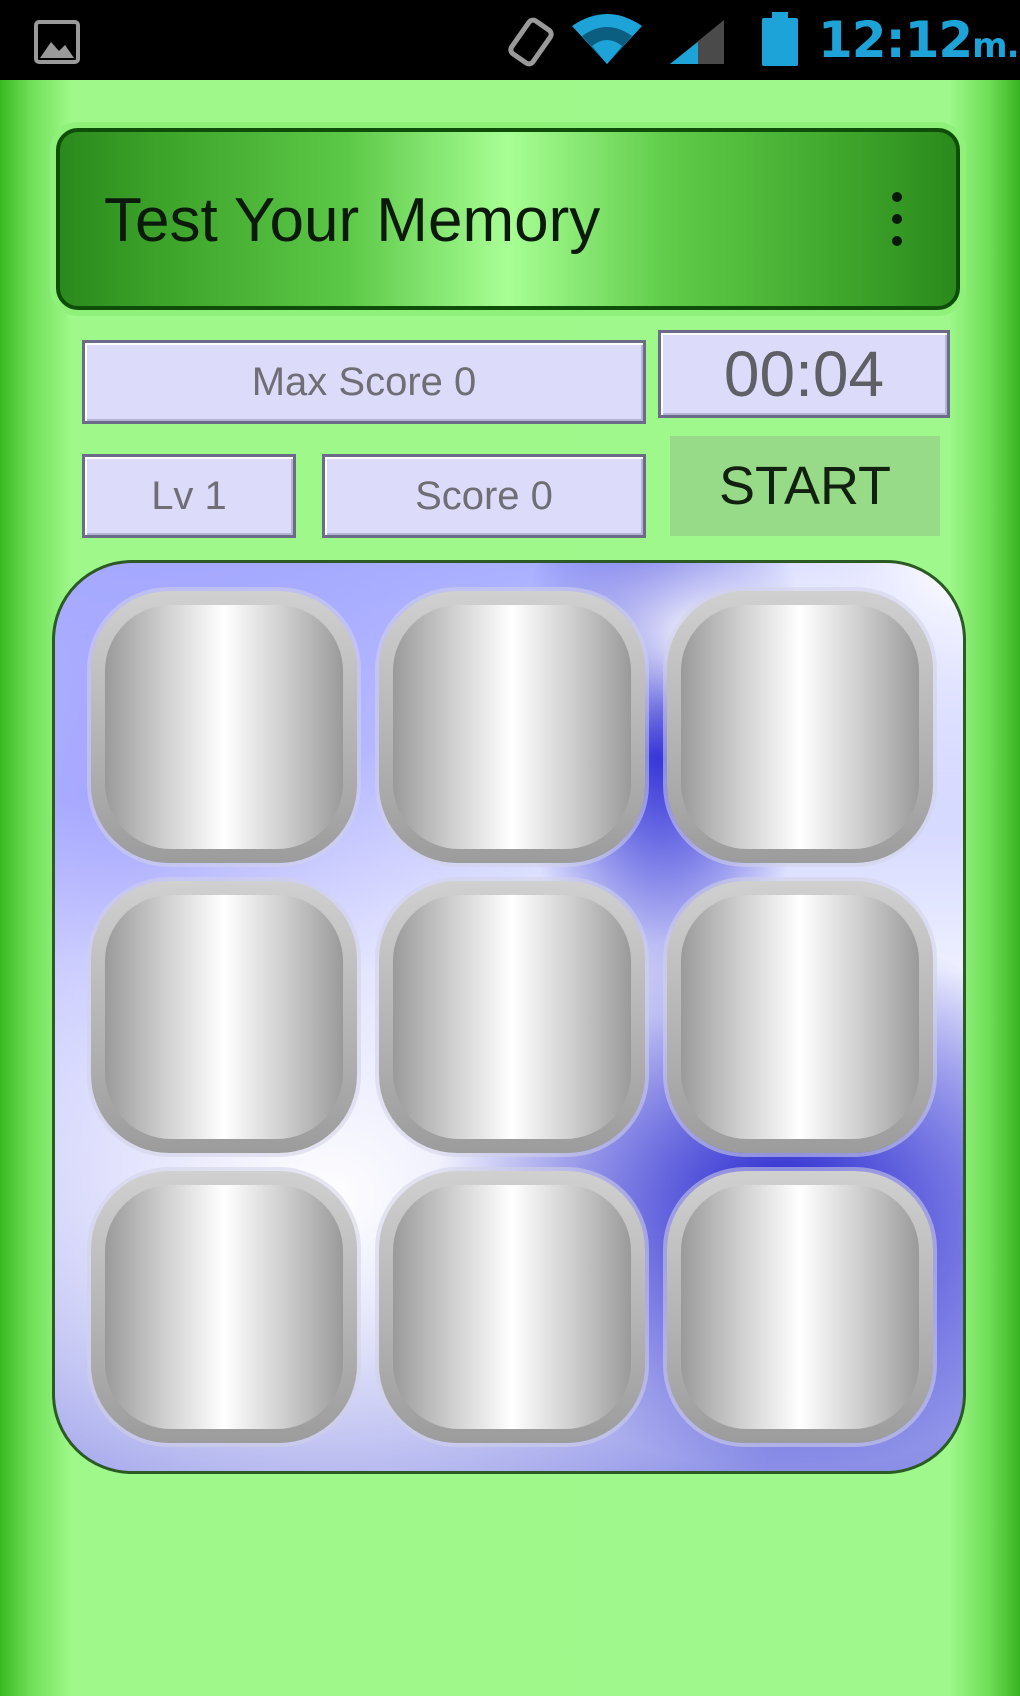  Describe the element at coordinates (804, 374) in the screenshot. I see `timer-display: 00:04` at that location.